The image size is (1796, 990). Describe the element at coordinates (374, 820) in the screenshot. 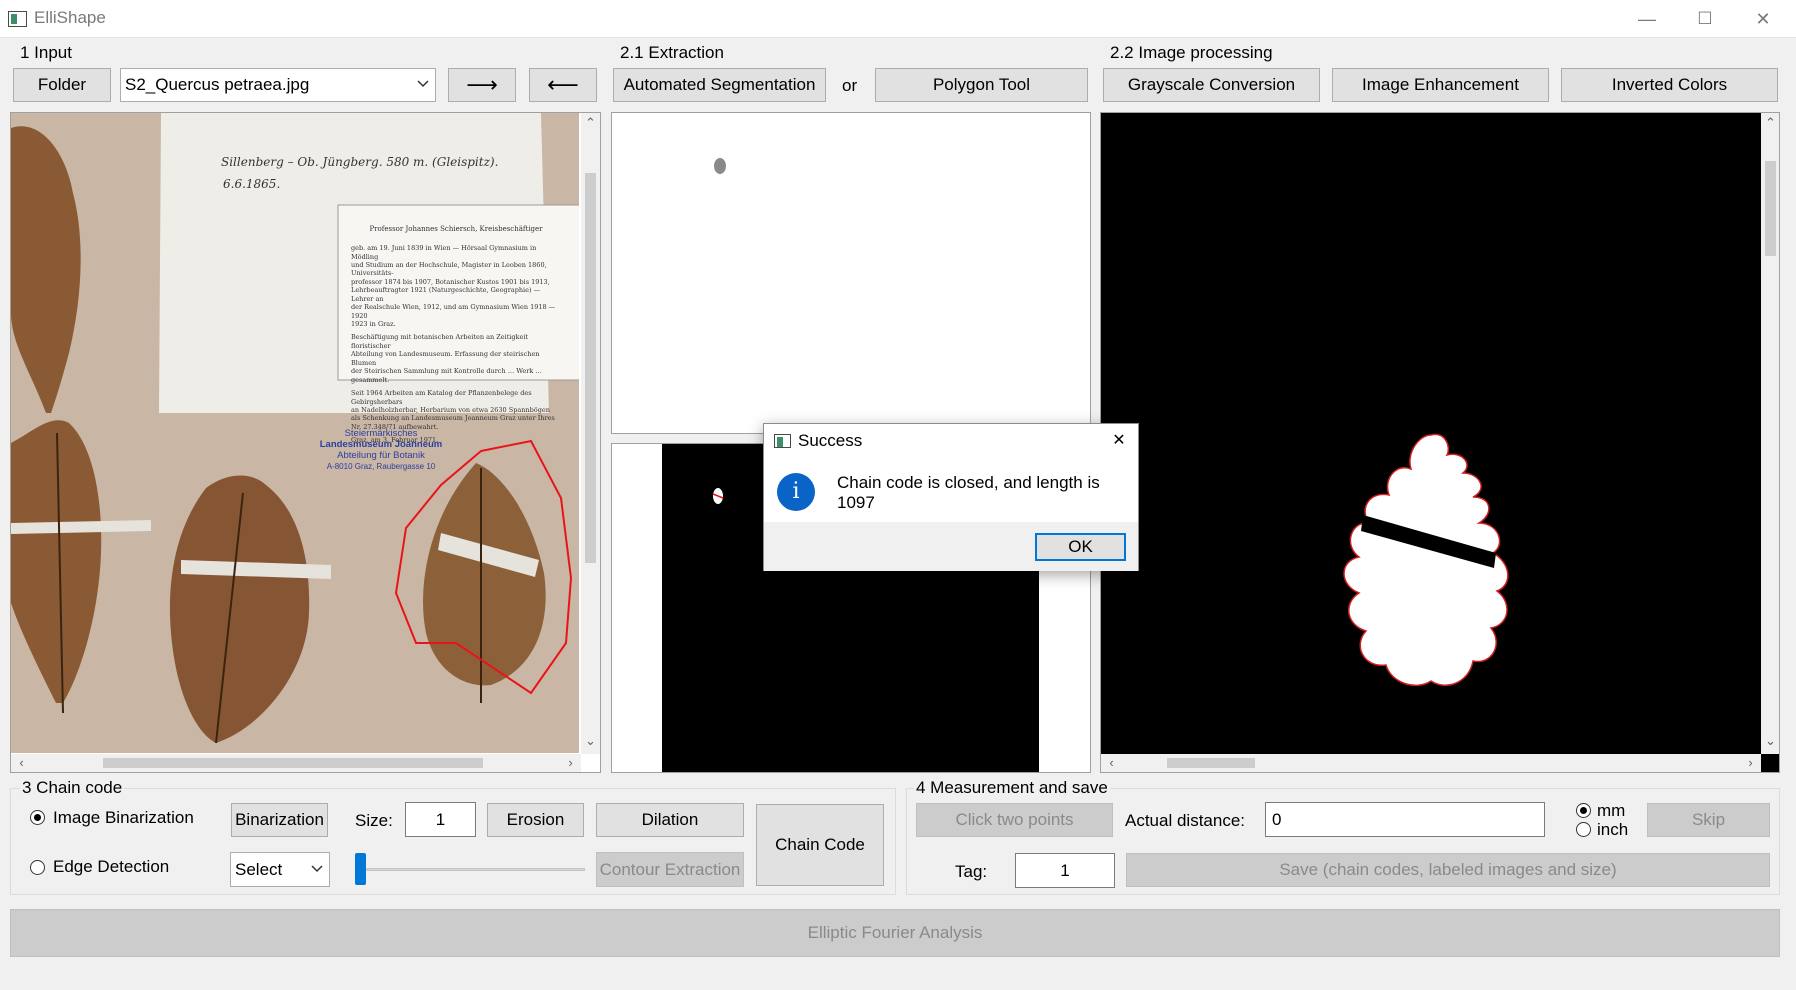

I see `size-label: Size:` at that location.